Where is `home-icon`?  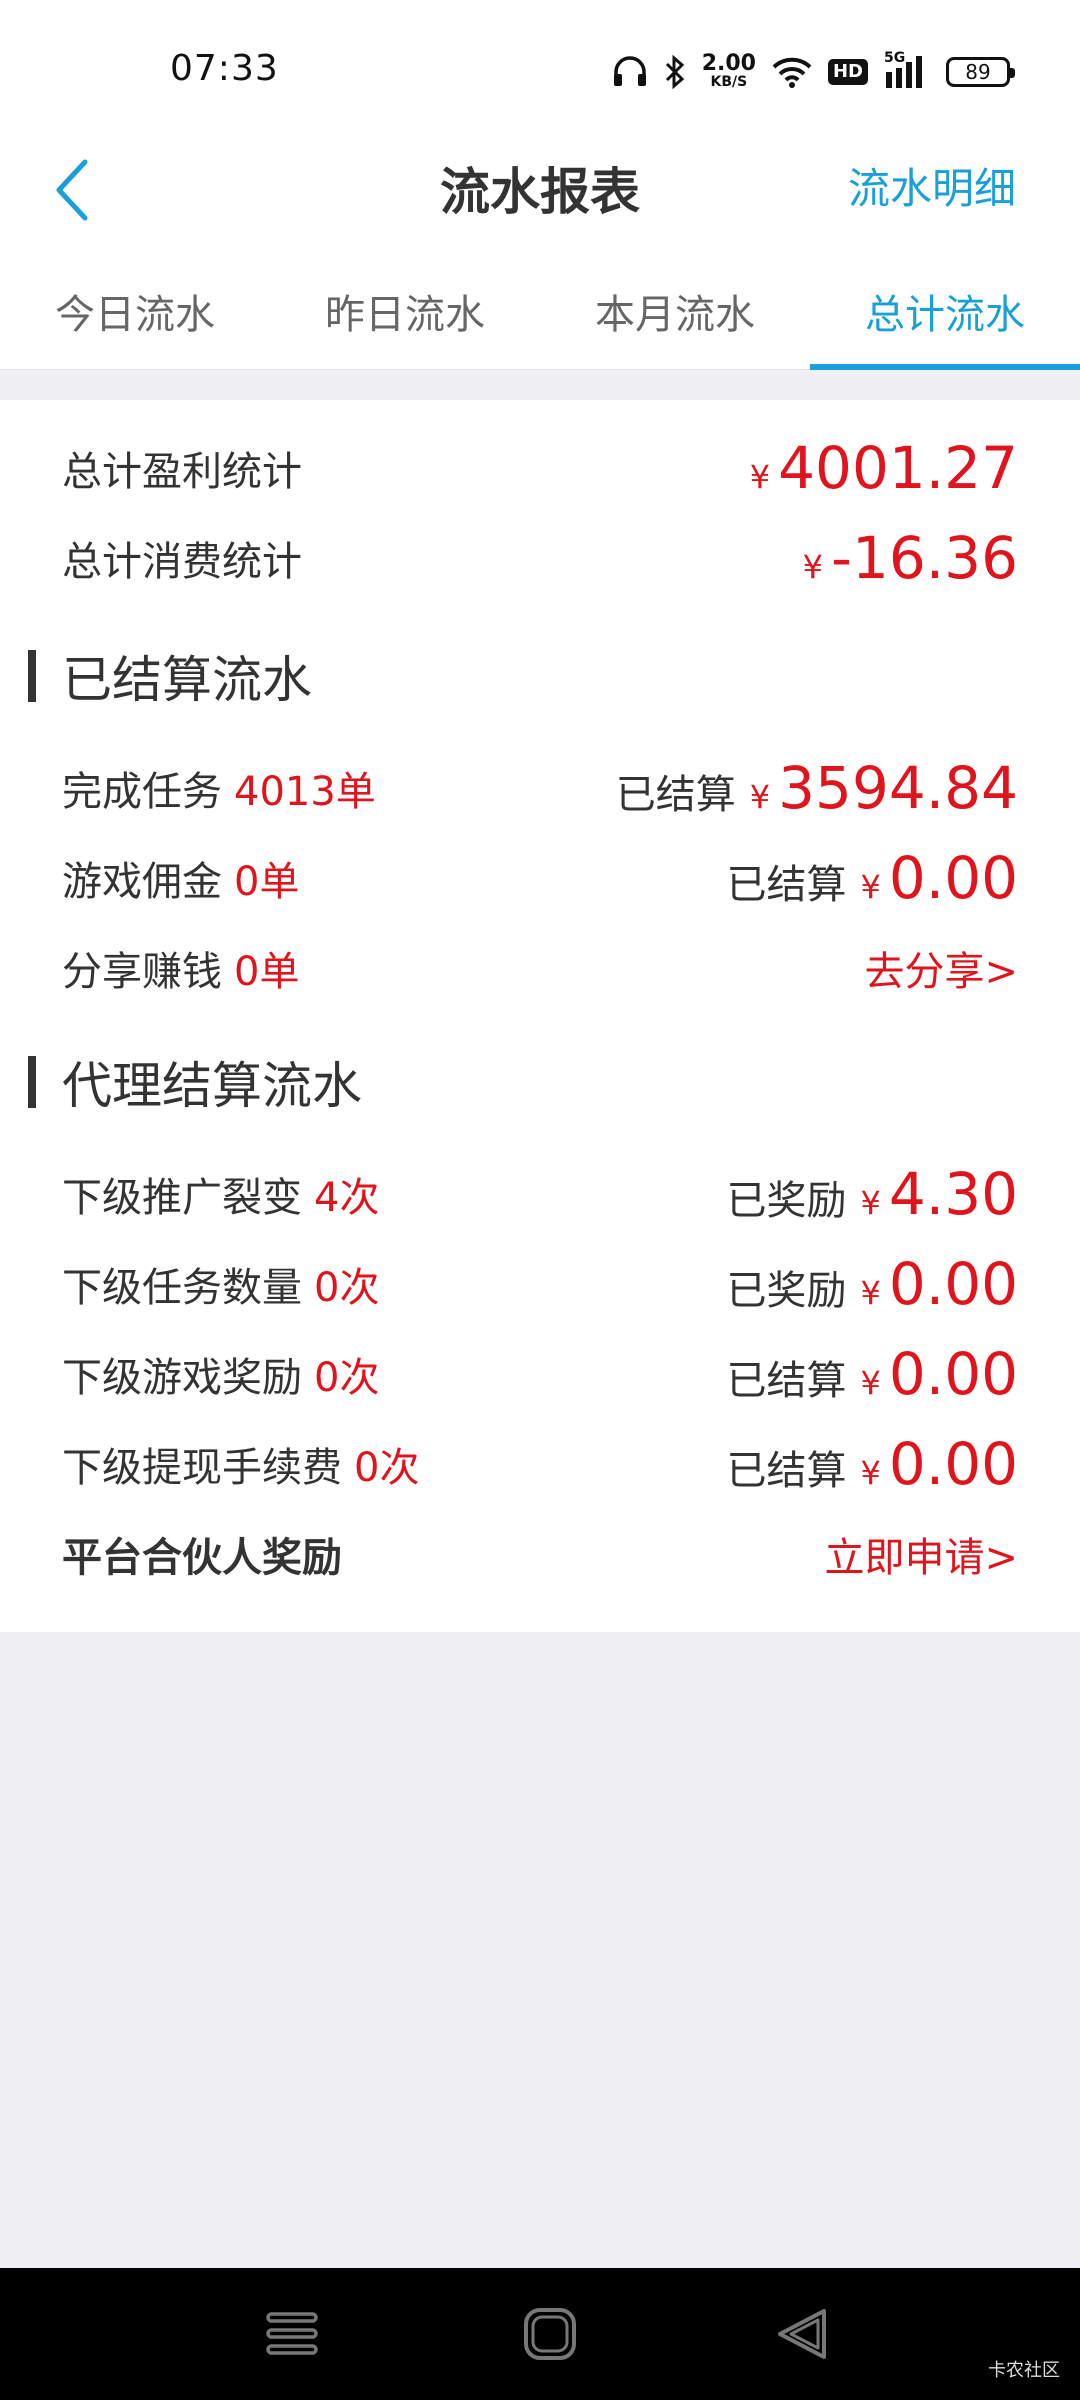
home-icon is located at coordinates (550, 2334).